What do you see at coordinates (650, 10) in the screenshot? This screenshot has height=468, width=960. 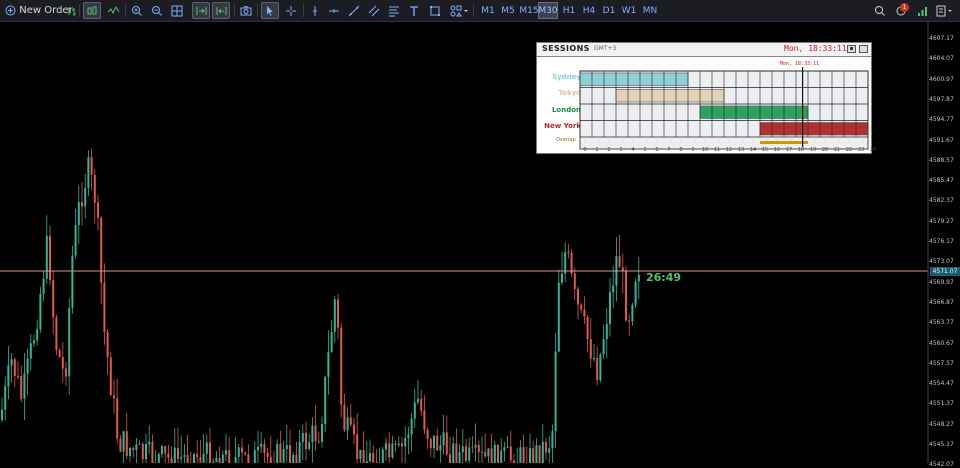 I see `timeframe-mn: MN` at bounding box center [650, 10].